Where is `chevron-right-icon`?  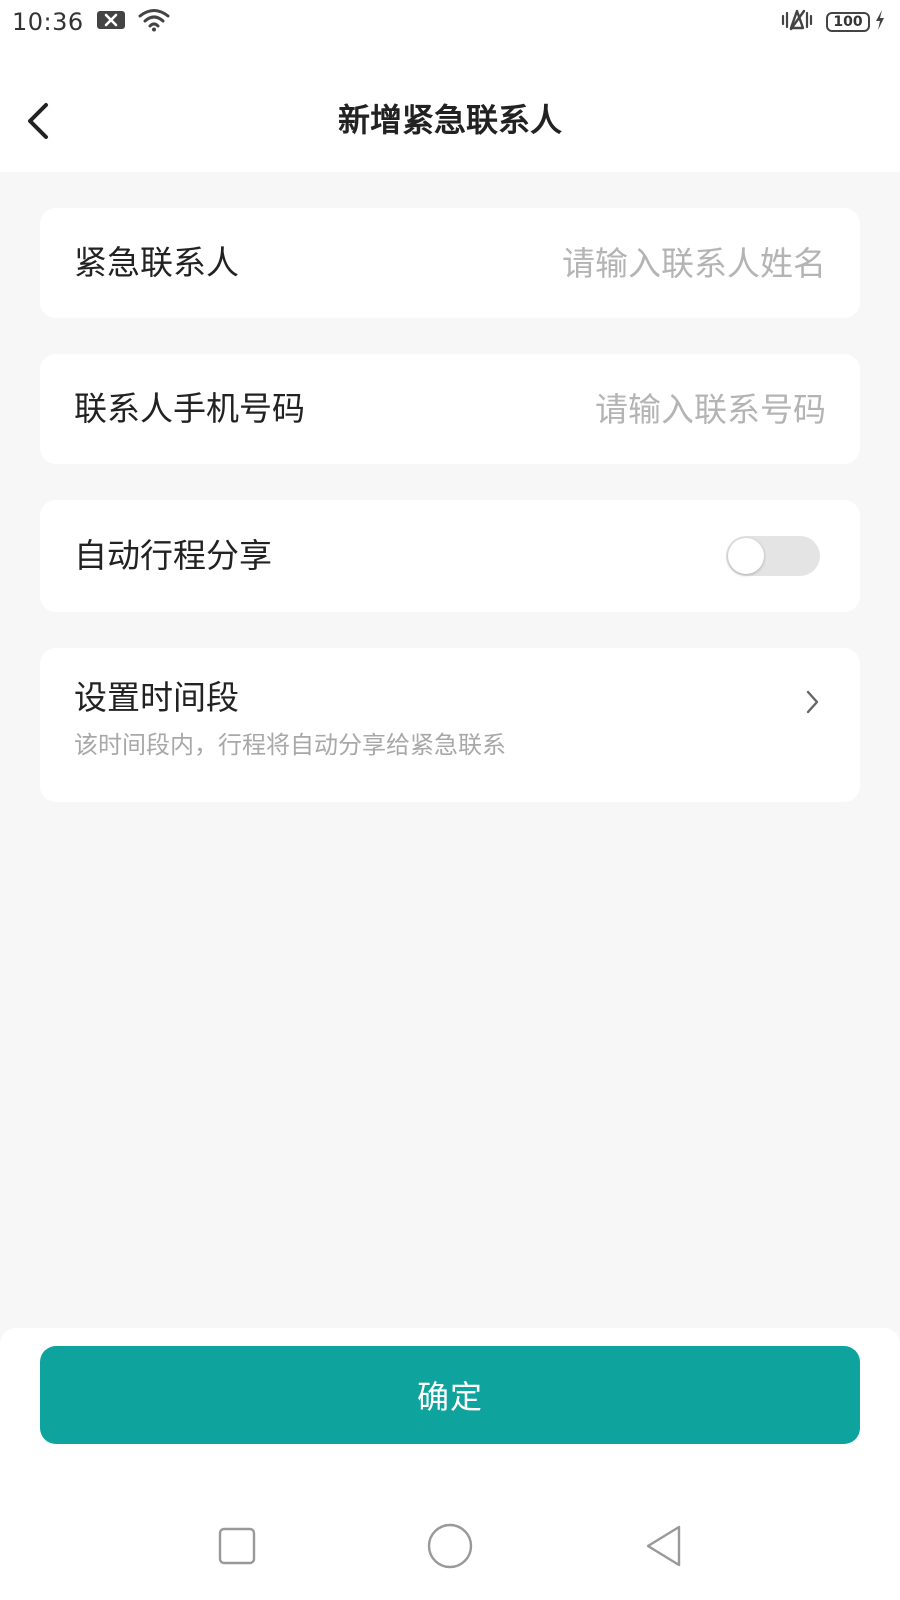 chevron-right-icon is located at coordinates (813, 704).